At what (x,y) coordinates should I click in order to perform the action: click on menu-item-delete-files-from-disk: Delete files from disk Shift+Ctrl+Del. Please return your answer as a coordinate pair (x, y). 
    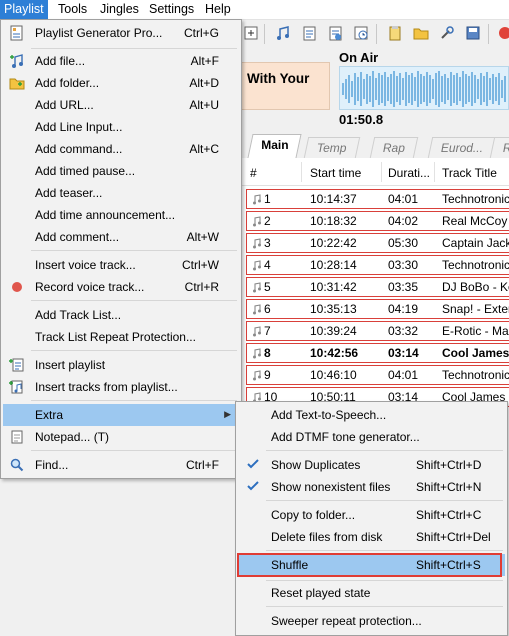
    Looking at the image, I should click on (371, 537).